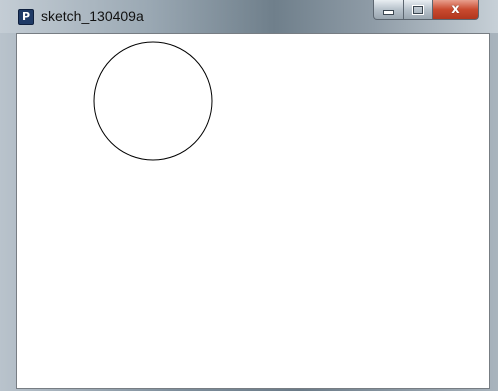  I want to click on close-button: x, so click(456, 10).